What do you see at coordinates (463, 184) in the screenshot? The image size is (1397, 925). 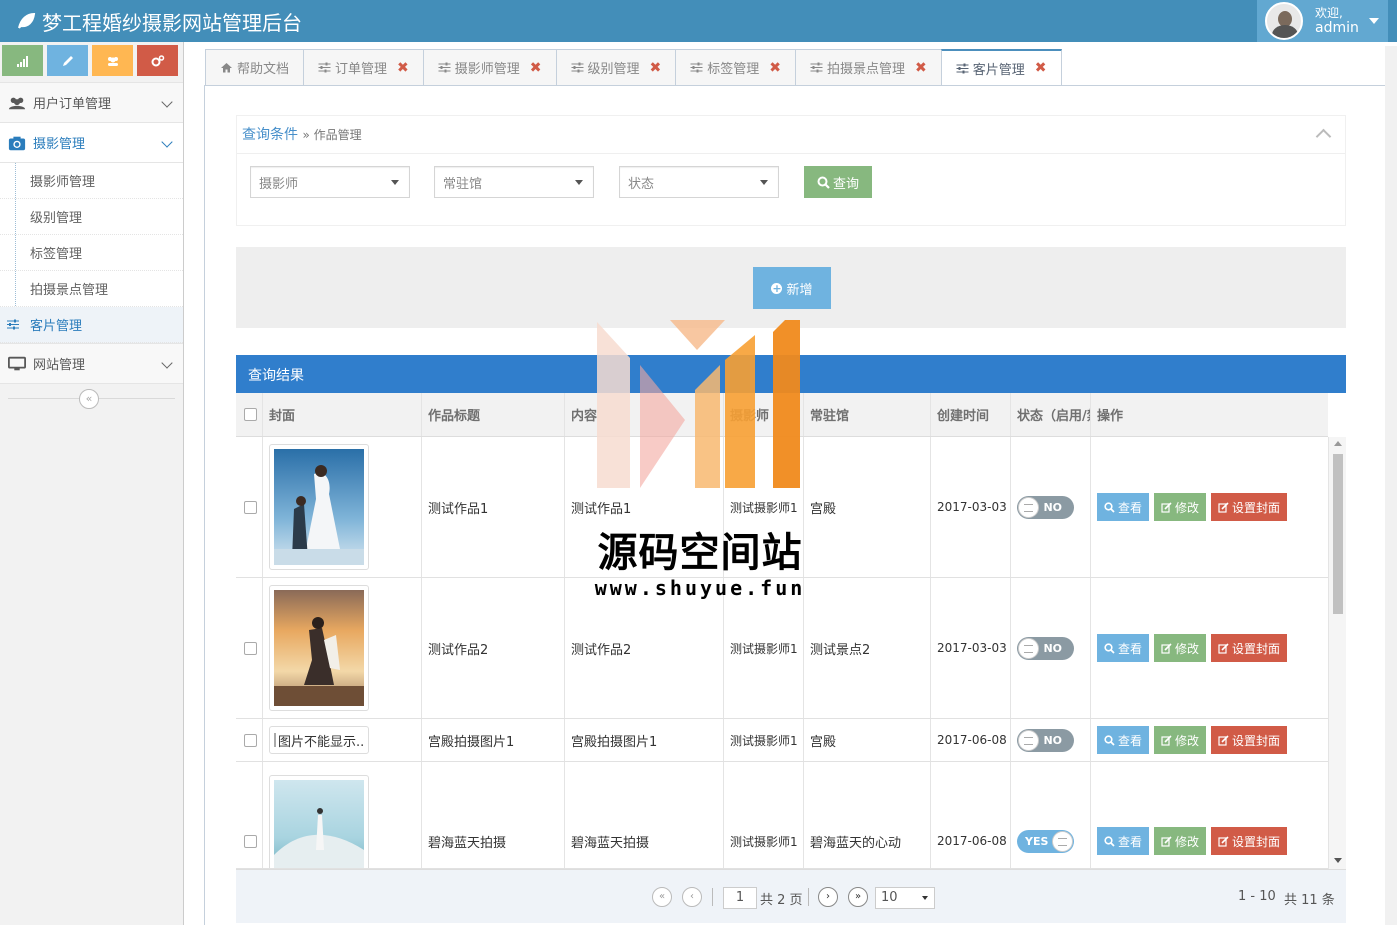 I see `studio-select-value: 常驻馆` at bounding box center [463, 184].